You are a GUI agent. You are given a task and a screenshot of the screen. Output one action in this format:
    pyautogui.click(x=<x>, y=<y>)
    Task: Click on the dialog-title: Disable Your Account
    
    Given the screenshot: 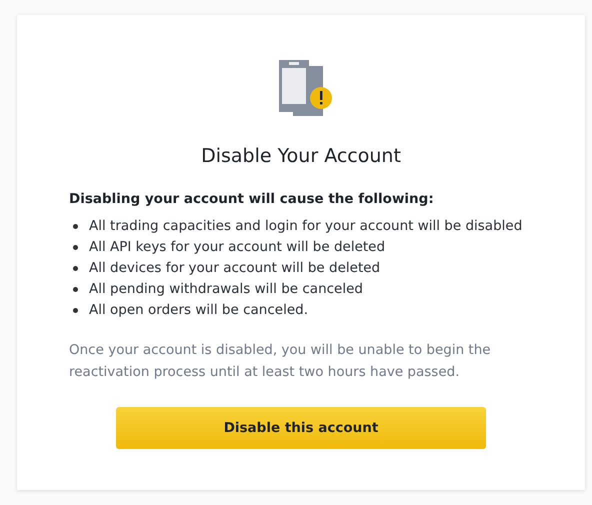 What is the action you would take?
    pyautogui.click(x=301, y=156)
    